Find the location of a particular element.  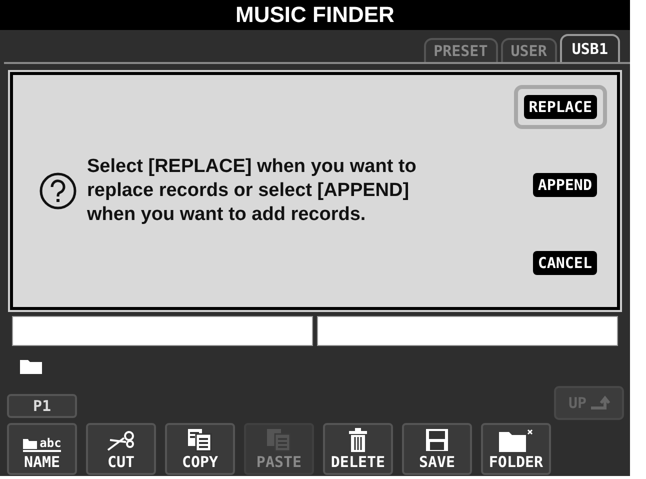

tab: USB1 is located at coordinates (590, 48).